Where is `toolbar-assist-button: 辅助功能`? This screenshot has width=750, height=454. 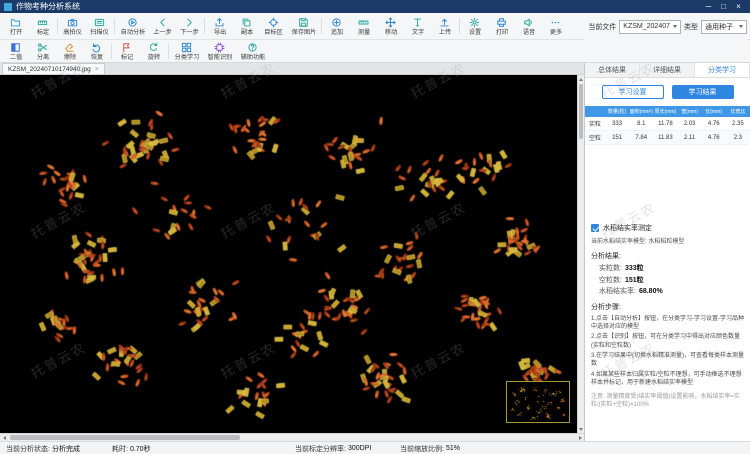 toolbar-assist-button: 辅助功能 is located at coordinates (252, 51).